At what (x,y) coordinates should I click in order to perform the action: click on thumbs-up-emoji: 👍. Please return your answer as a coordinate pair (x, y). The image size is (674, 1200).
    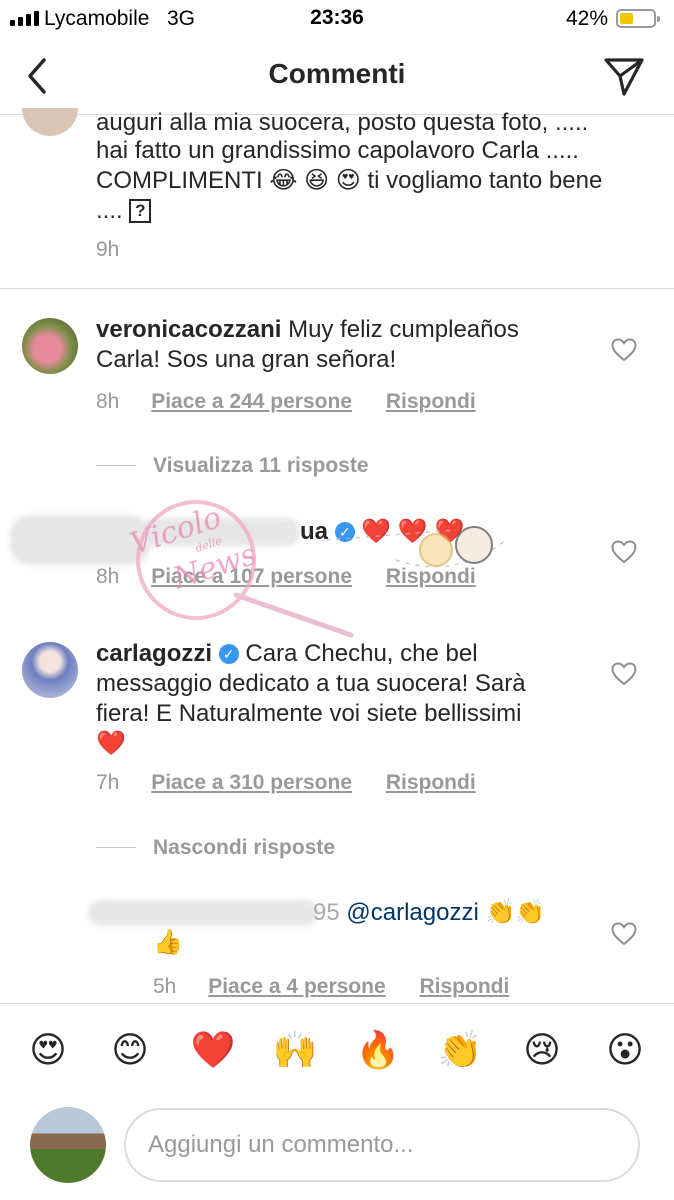
    Looking at the image, I should click on (168, 942).